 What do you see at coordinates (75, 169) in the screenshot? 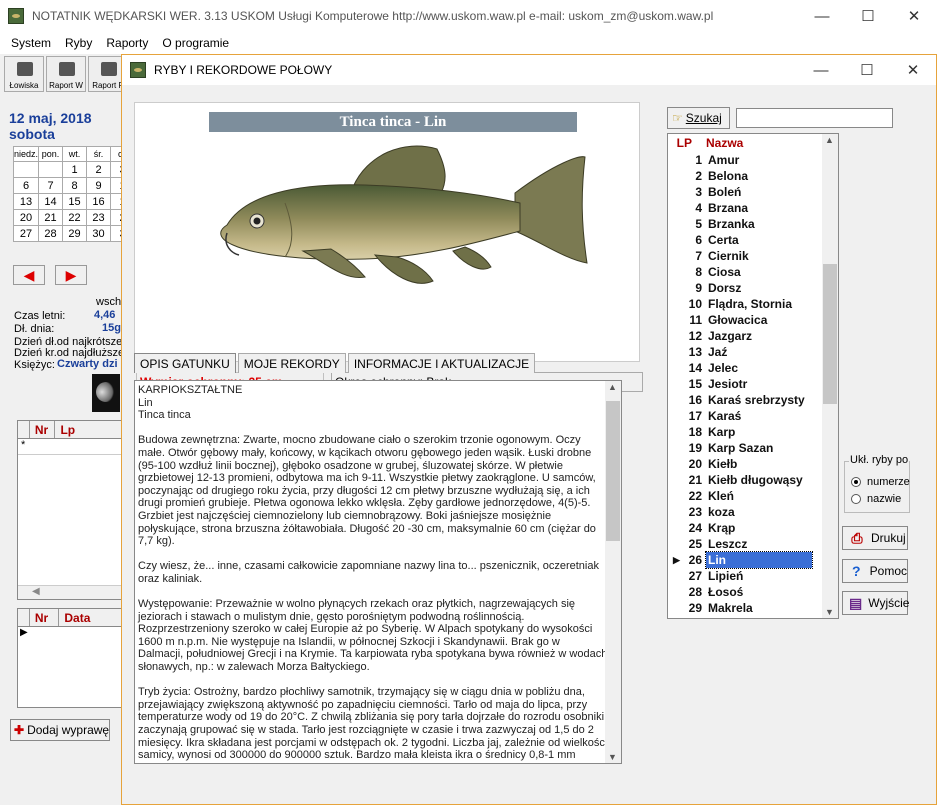
I see `cal-day: 1` at bounding box center [75, 169].